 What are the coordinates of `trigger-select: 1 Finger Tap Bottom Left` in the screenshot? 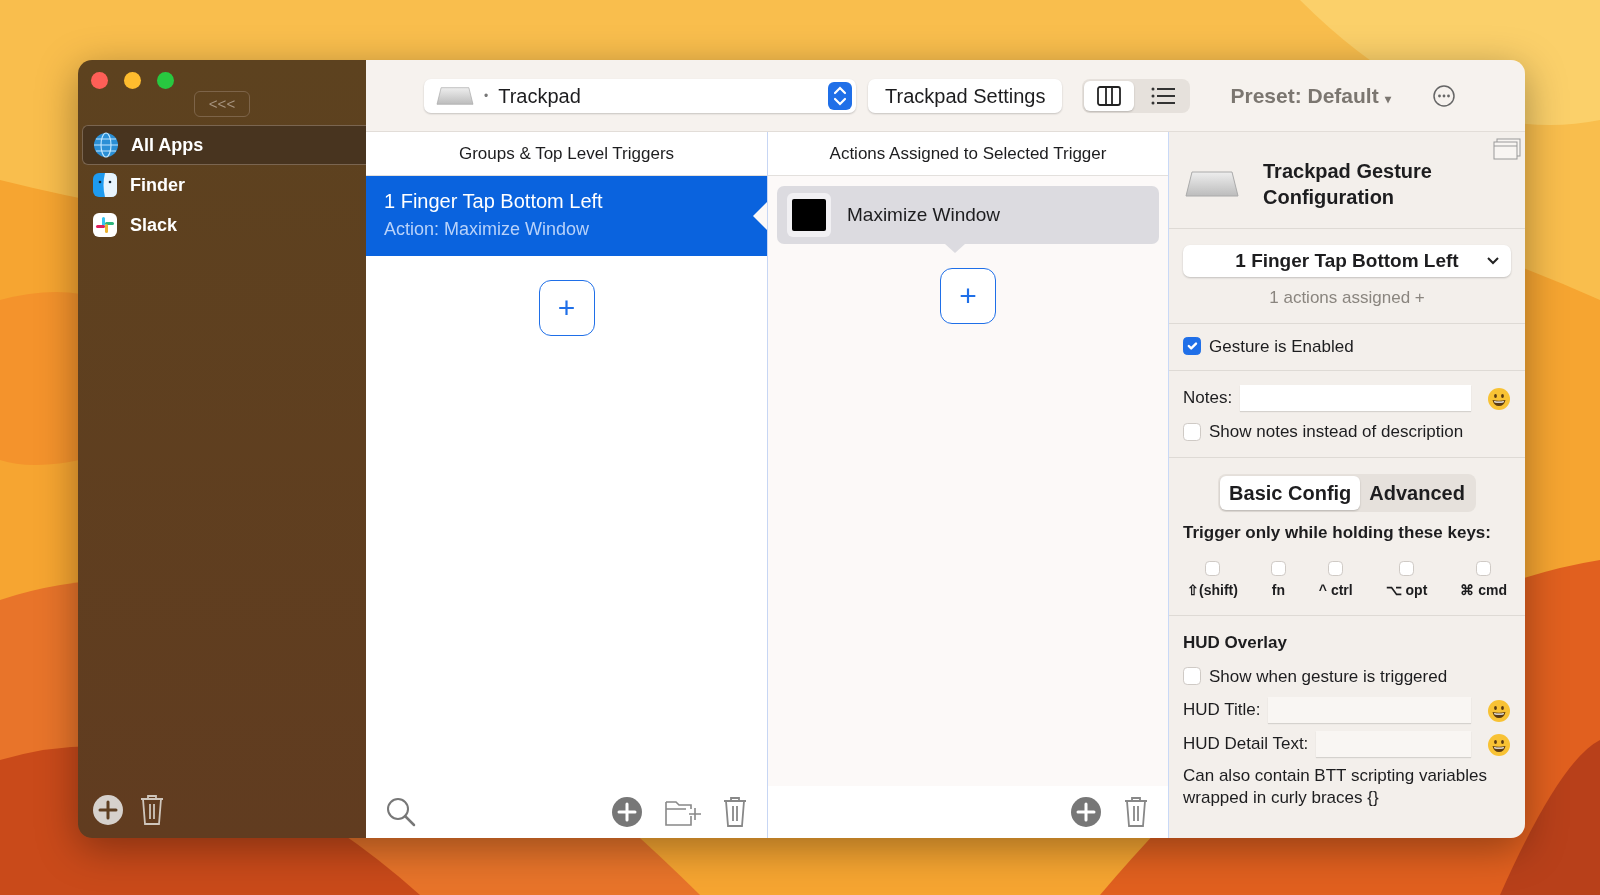 It's located at (1347, 261).